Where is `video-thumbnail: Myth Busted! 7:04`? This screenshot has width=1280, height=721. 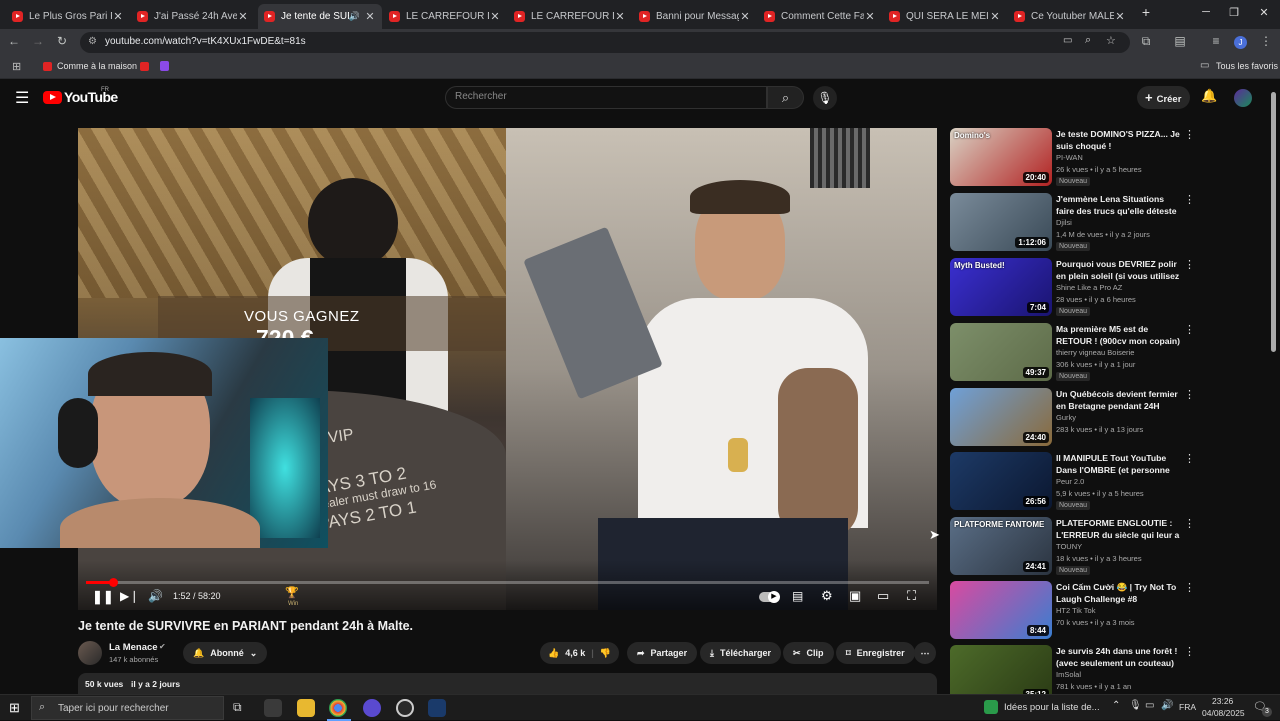 video-thumbnail: Myth Busted! 7:04 is located at coordinates (1001, 287).